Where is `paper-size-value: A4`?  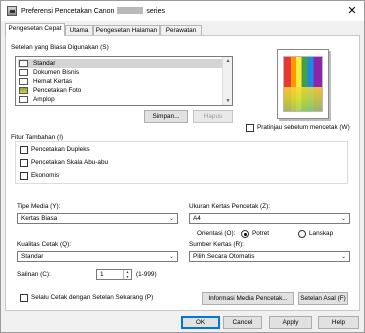 paper-size-value: A4 is located at coordinates (197, 218).